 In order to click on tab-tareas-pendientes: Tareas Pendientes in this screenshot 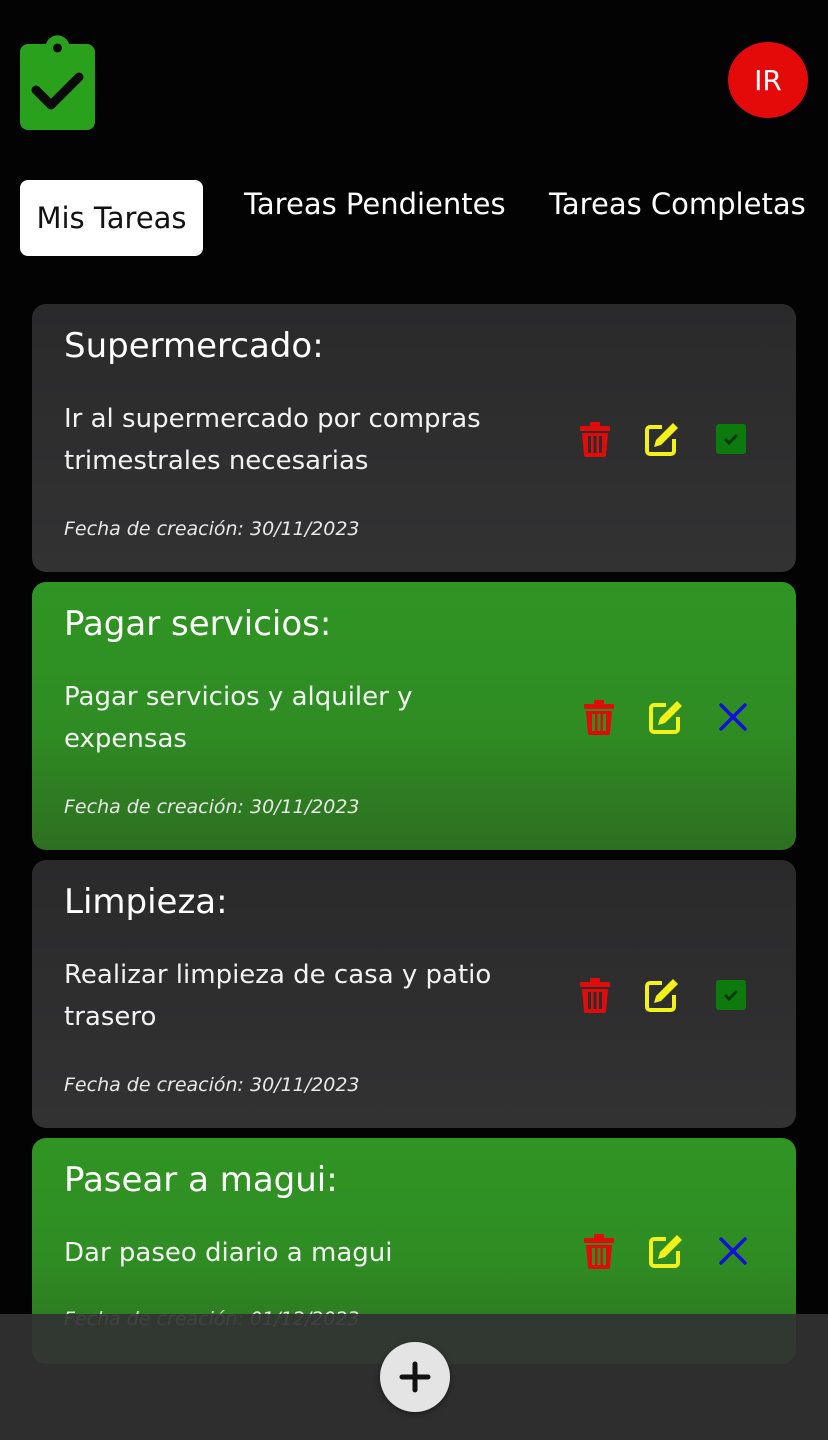, I will do `click(375, 204)`.